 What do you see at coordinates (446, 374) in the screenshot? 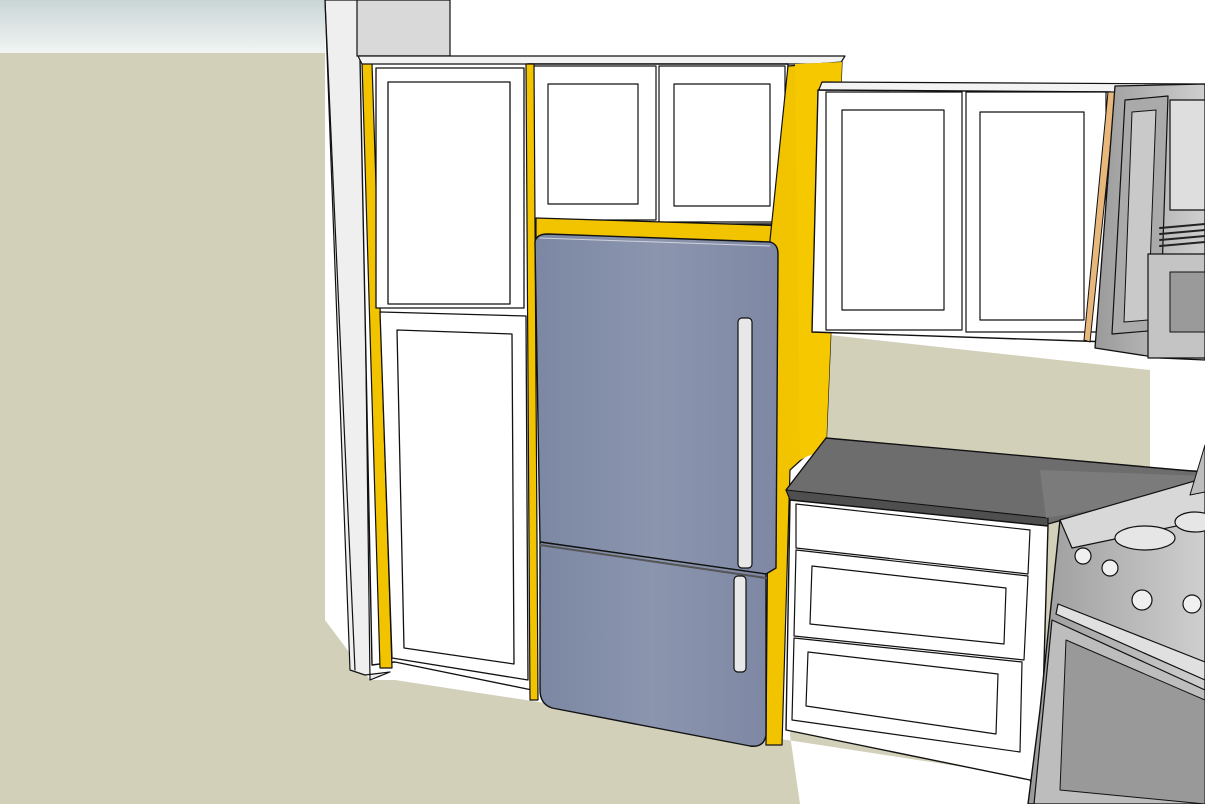
I see `tall-pantry-cabinet` at bounding box center [446, 374].